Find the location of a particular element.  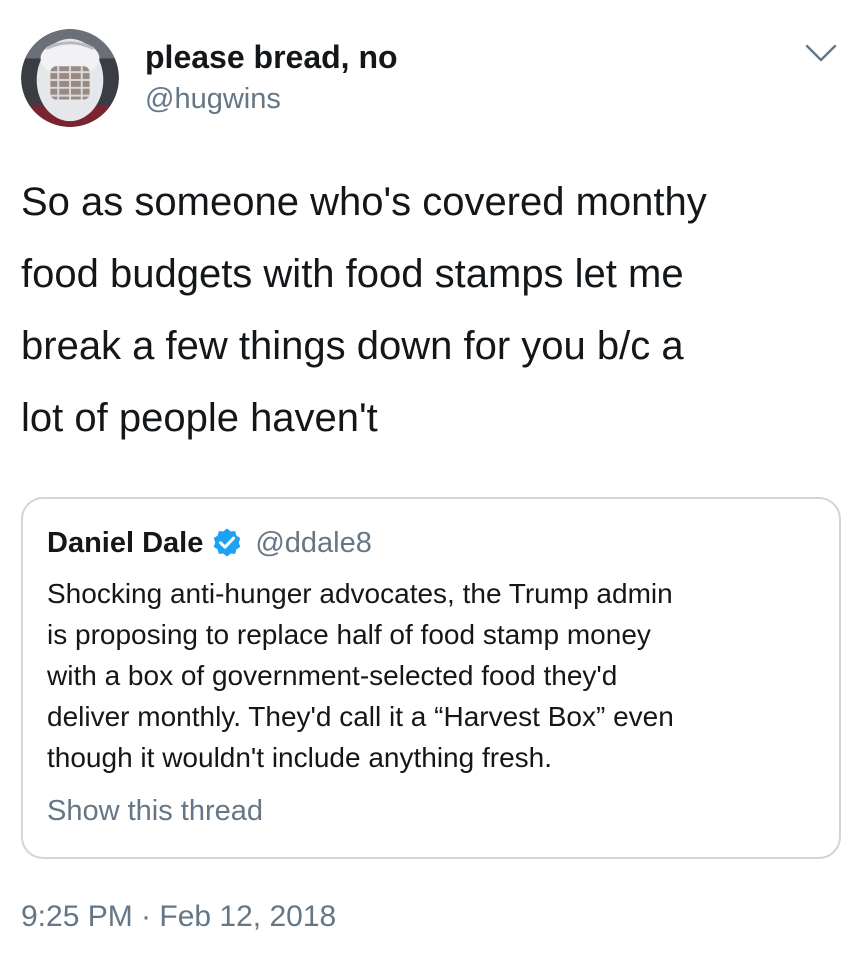

goalie-mask-avatar-icon is located at coordinates (70, 78).